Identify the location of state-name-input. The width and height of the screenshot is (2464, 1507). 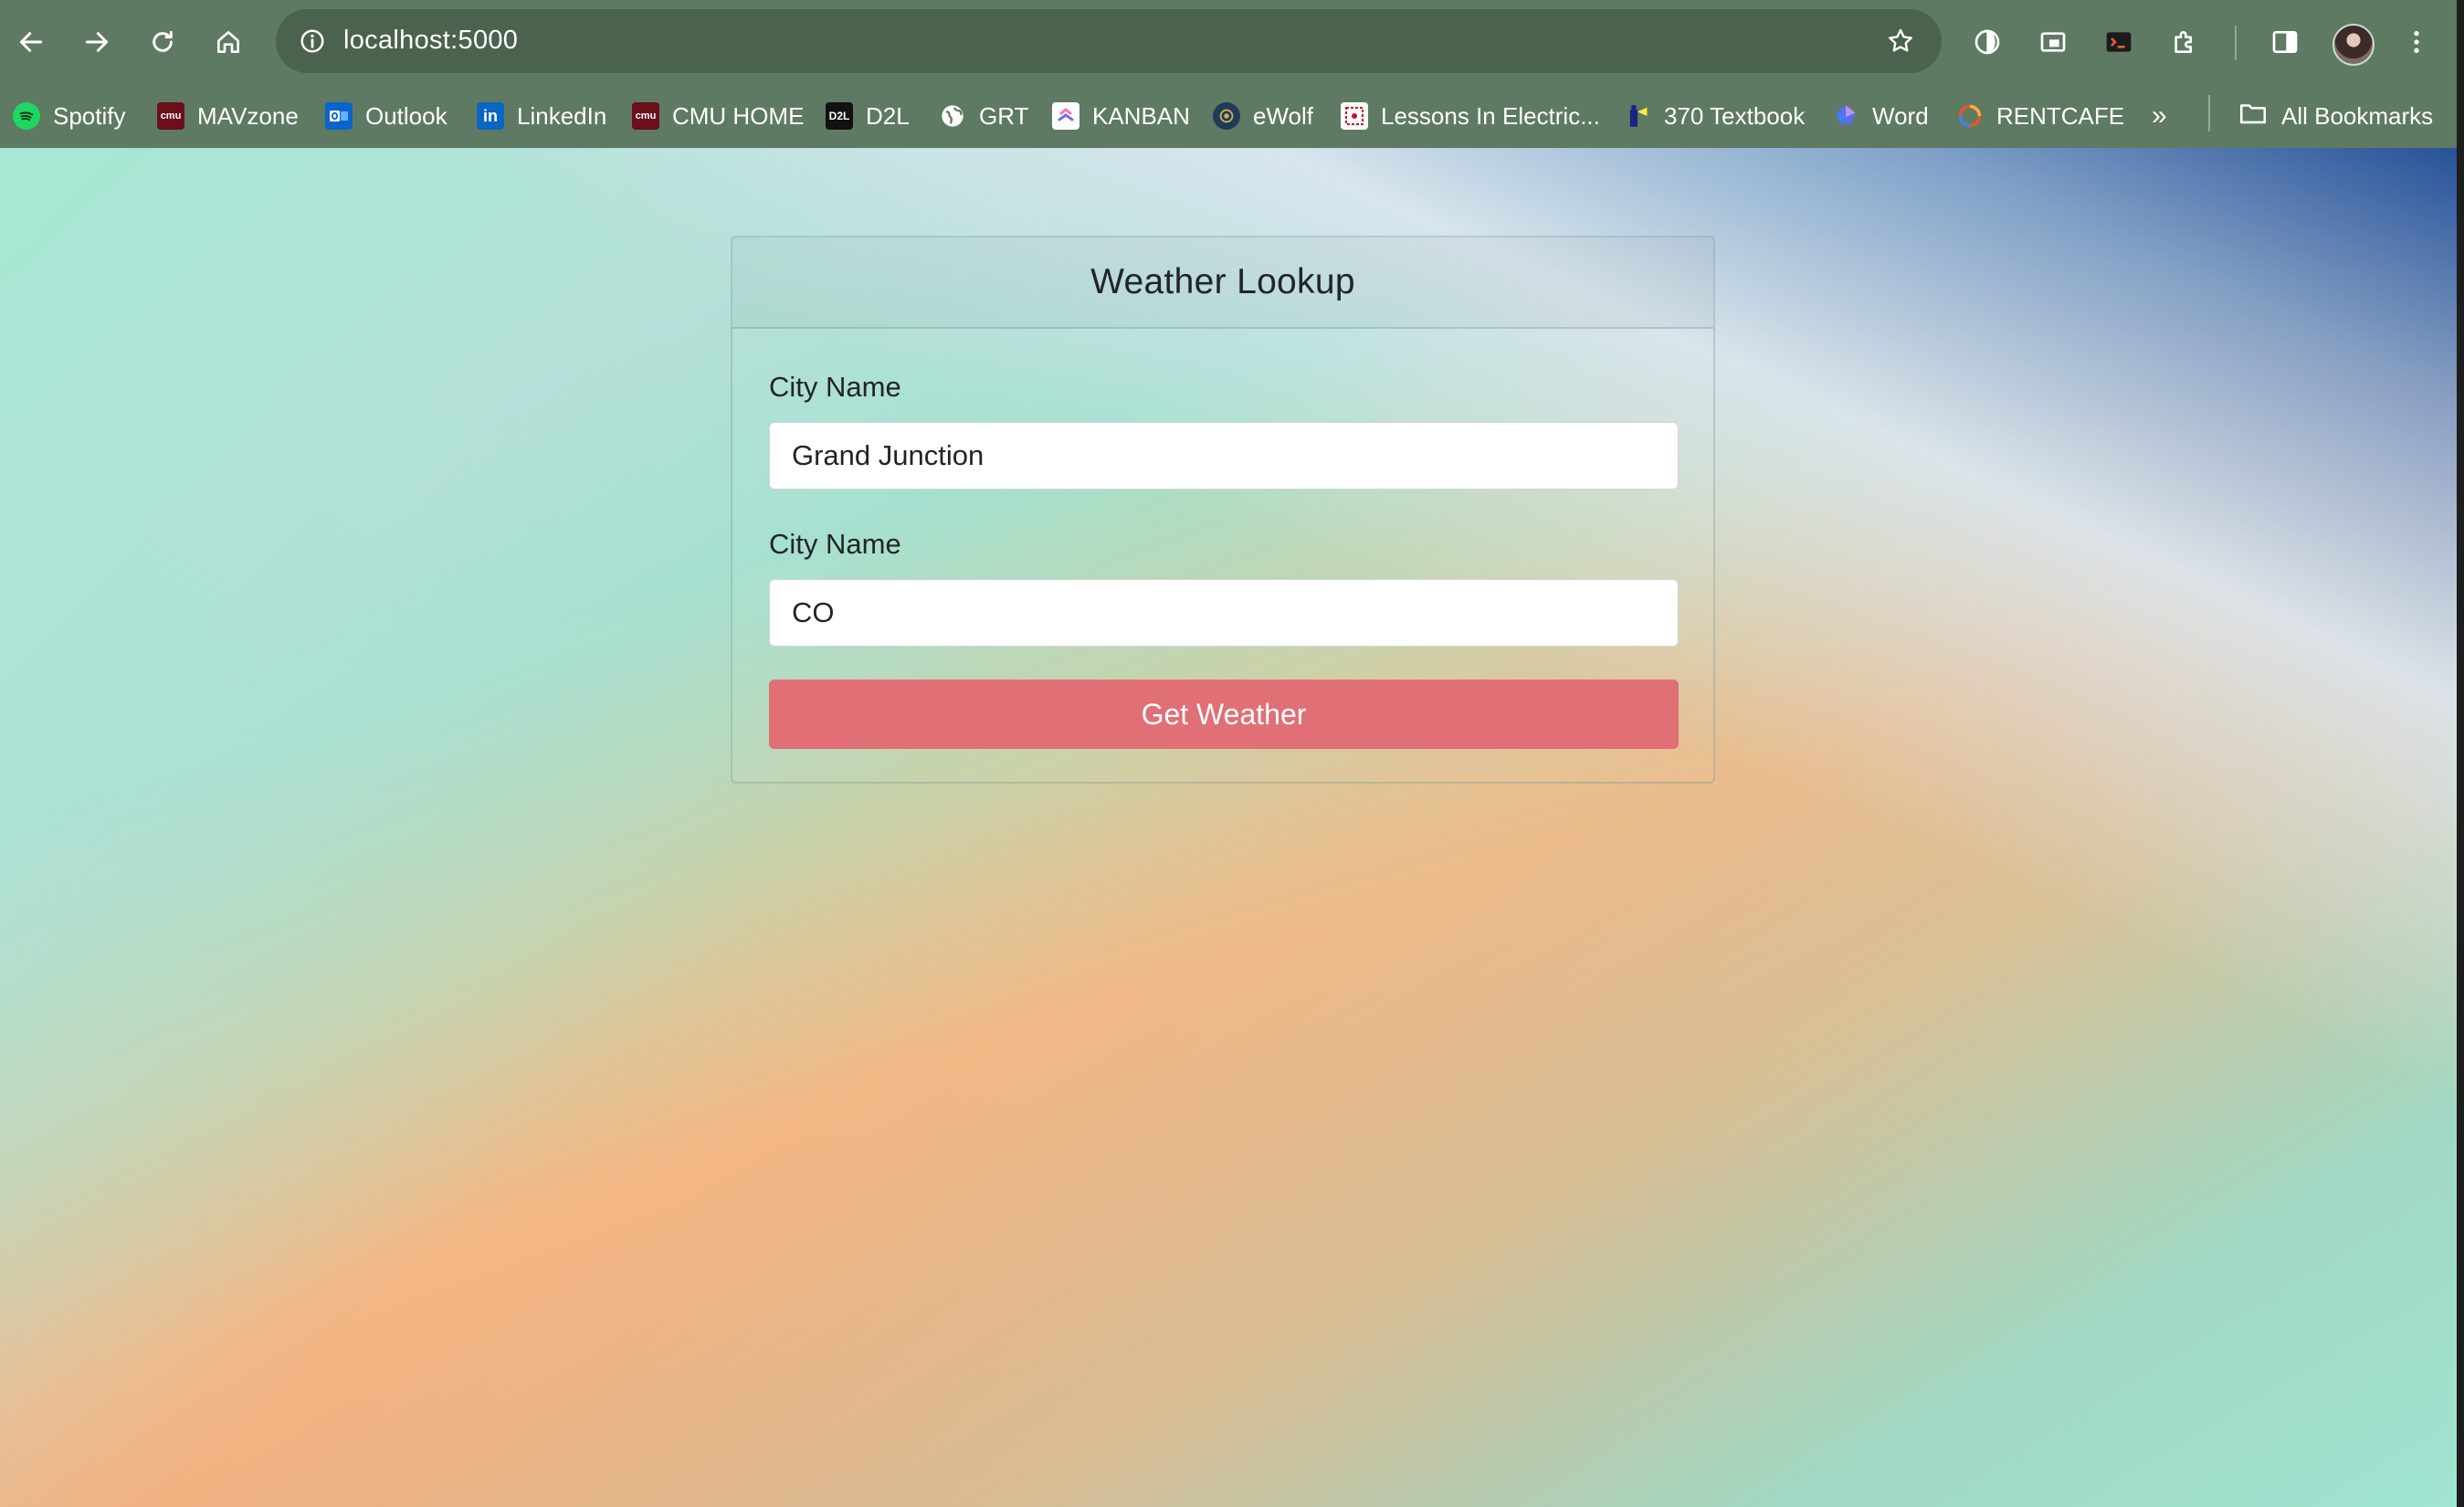
(1224, 613).